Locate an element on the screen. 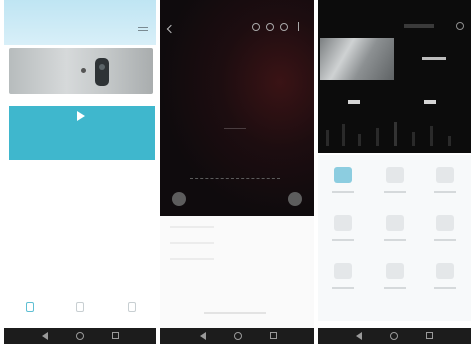  playback-options-panel is located at coordinates (237, 272).